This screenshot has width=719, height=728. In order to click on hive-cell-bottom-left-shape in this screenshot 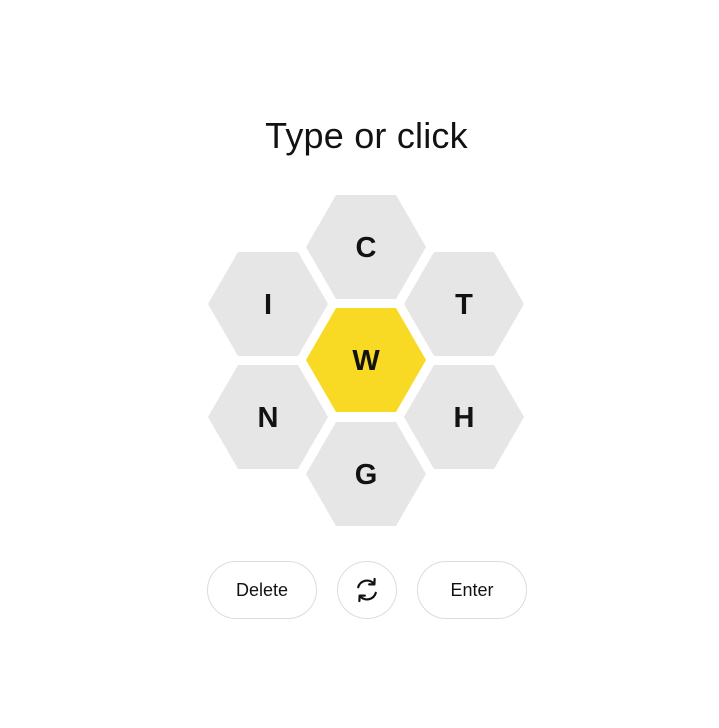, I will do `click(268, 417)`.